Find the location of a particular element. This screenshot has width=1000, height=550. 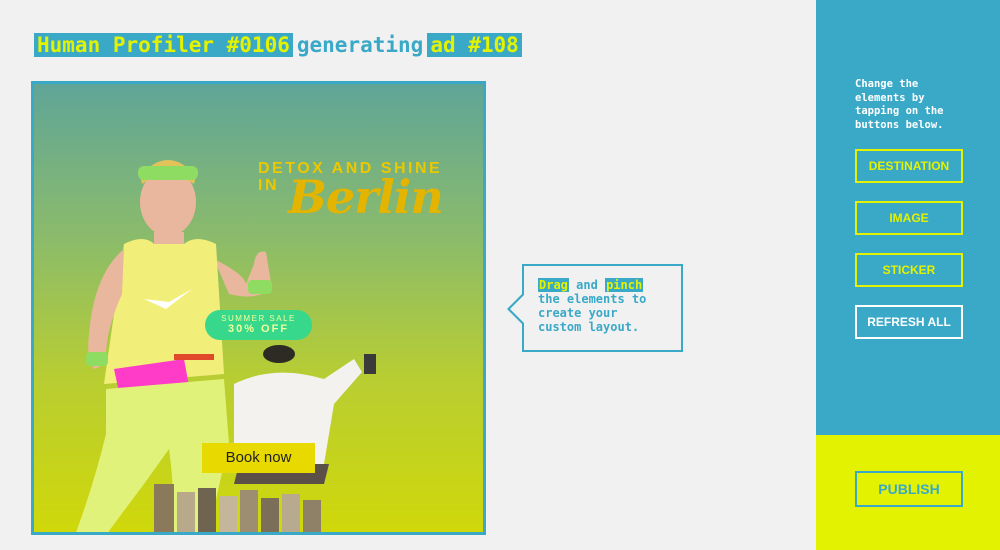

refresh-all-button: REFRESH ALL is located at coordinates (909, 322).